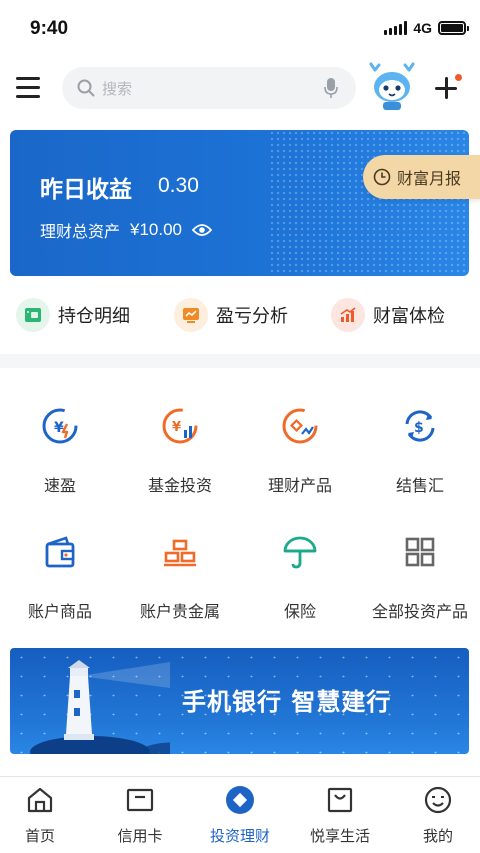 This screenshot has height=853, width=480. What do you see at coordinates (340, 815) in the screenshot?
I see `tab-lifestyle: 悦享生活` at bounding box center [340, 815].